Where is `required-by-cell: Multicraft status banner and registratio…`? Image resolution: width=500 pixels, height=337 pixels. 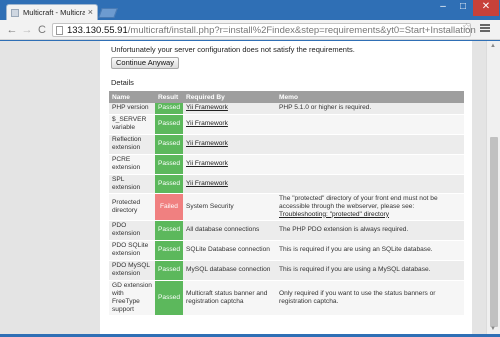 required-by-cell: Multicraft status banner and registratio… is located at coordinates (229, 298).